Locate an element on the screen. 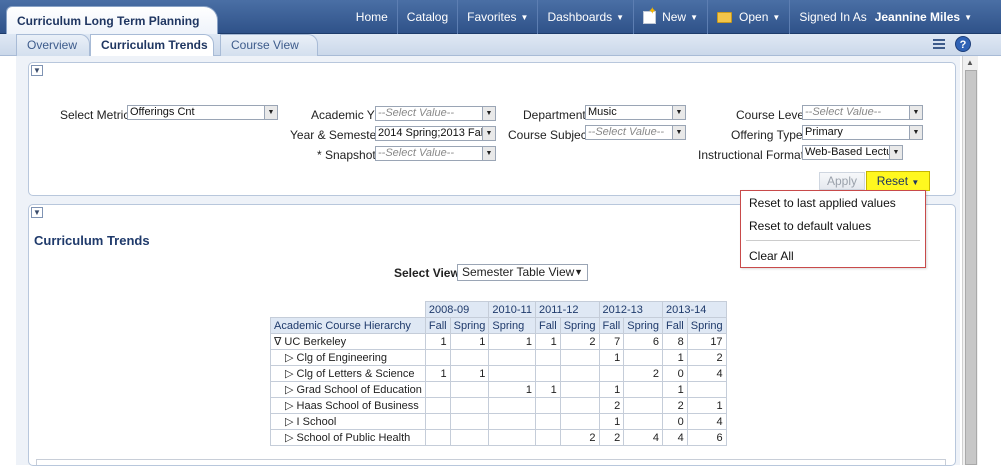  snapshot-dropdown: --Select Value-- ▼ is located at coordinates (435, 153).